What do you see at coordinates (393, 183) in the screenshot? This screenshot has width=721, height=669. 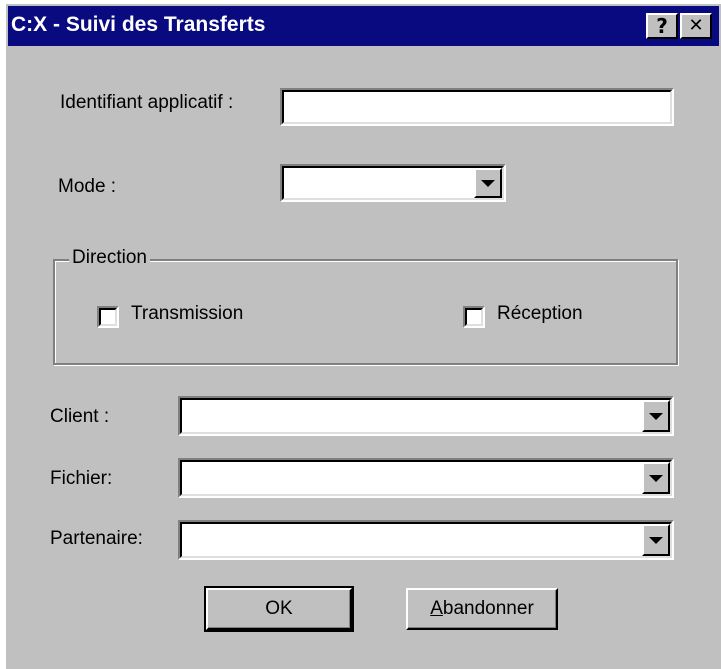 I see `mode-select` at bounding box center [393, 183].